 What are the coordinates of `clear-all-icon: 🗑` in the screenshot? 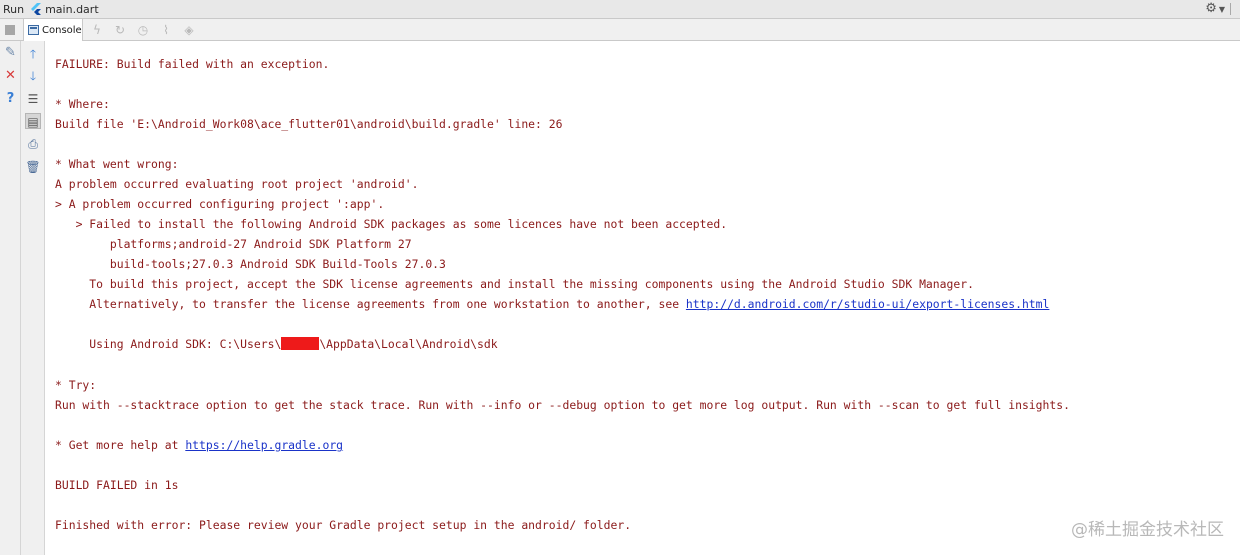 It's located at (33, 167).